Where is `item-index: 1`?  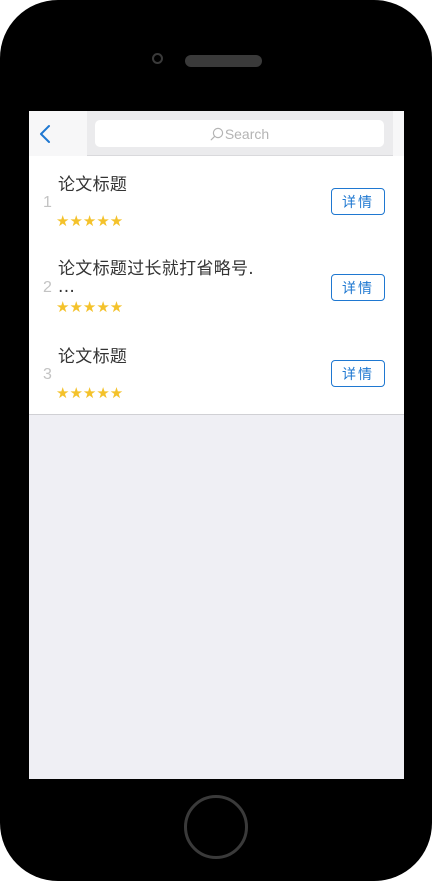 item-index: 1 is located at coordinates (47, 202).